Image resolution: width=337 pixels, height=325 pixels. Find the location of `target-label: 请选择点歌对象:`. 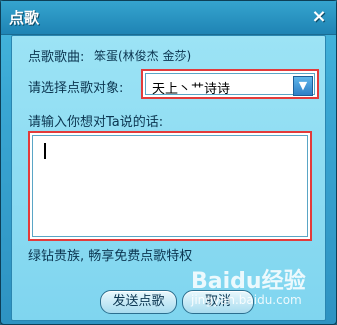

target-label: 请选择点歌对象: is located at coordinates (76, 88).